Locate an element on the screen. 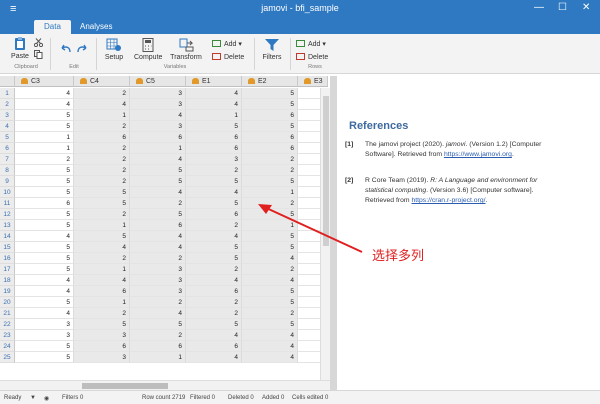  copy-icon is located at coordinates (38, 54).